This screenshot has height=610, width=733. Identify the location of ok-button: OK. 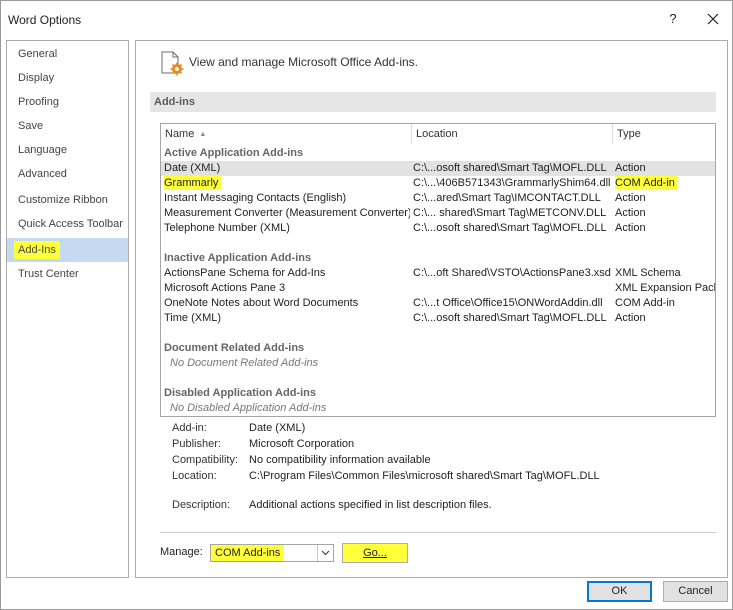
(619, 591).